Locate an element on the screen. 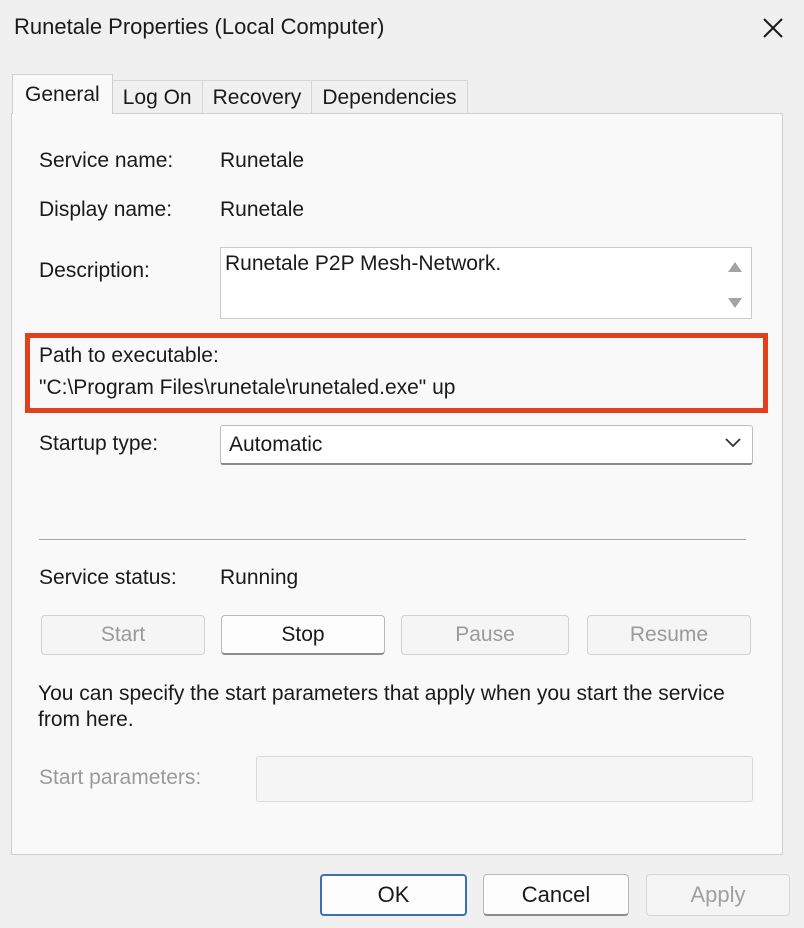 The height and width of the screenshot is (928, 804). ok-button: OK is located at coordinates (393, 895).